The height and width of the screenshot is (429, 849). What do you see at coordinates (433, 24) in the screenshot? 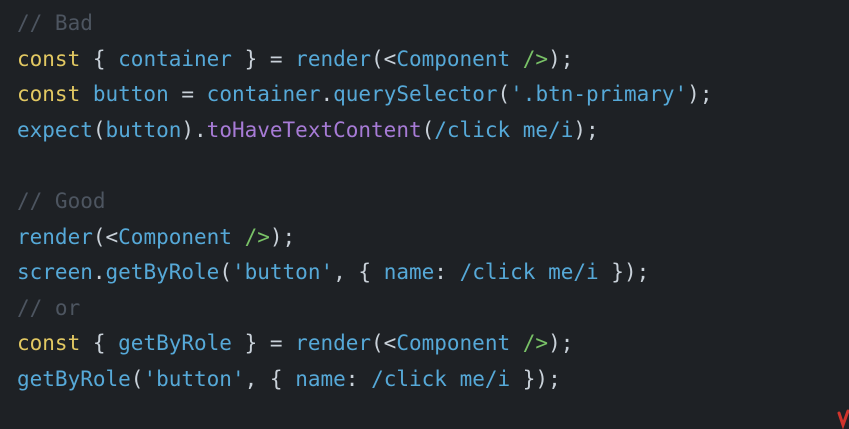
I see `code-line-1: // Bad` at bounding box center [433, 24].